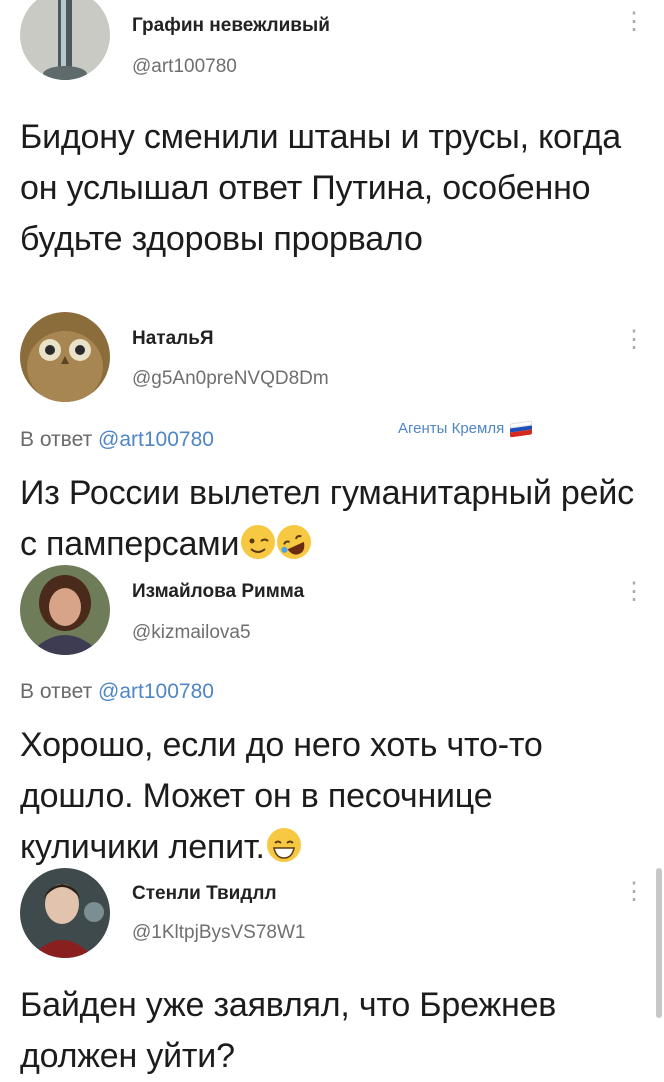  I want to click on rolling-laughing-face-icon, so click(294, 542).